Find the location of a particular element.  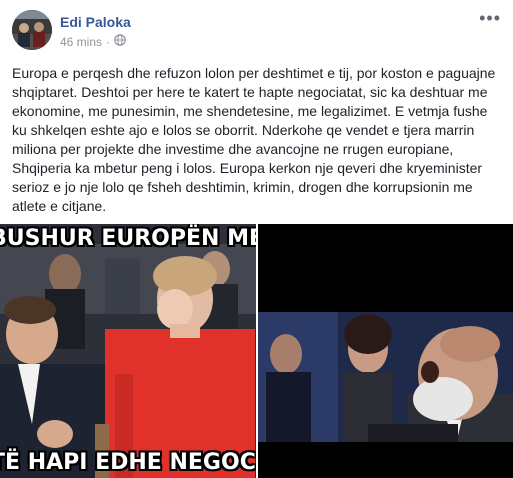

meme-caption-top: BUSHUR EUROPËN ME I is located at coordinates (128, 238).